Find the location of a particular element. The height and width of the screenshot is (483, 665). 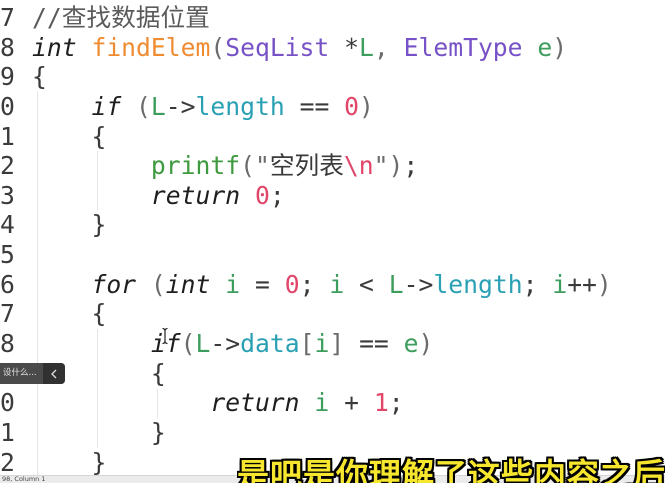

code-line: 0 return i + 1; is located at coordinates (332, 403).